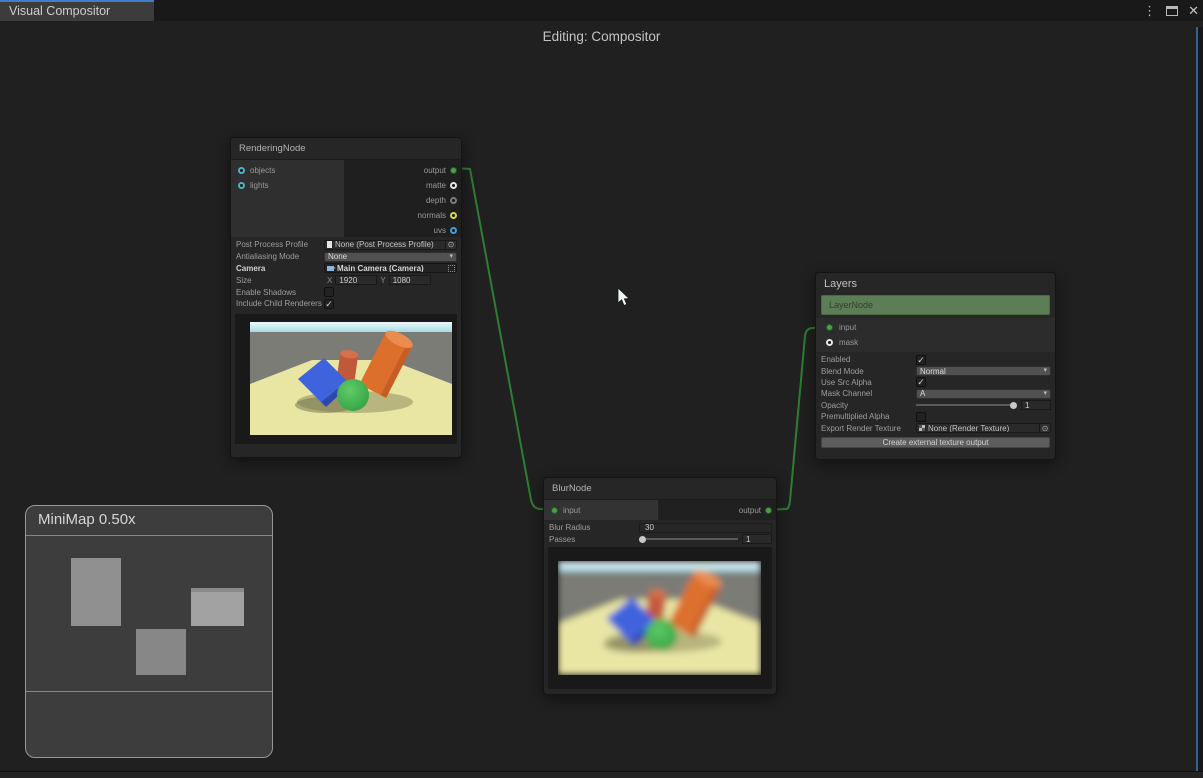  I want to click on port-label: depth, so click(435, 200).